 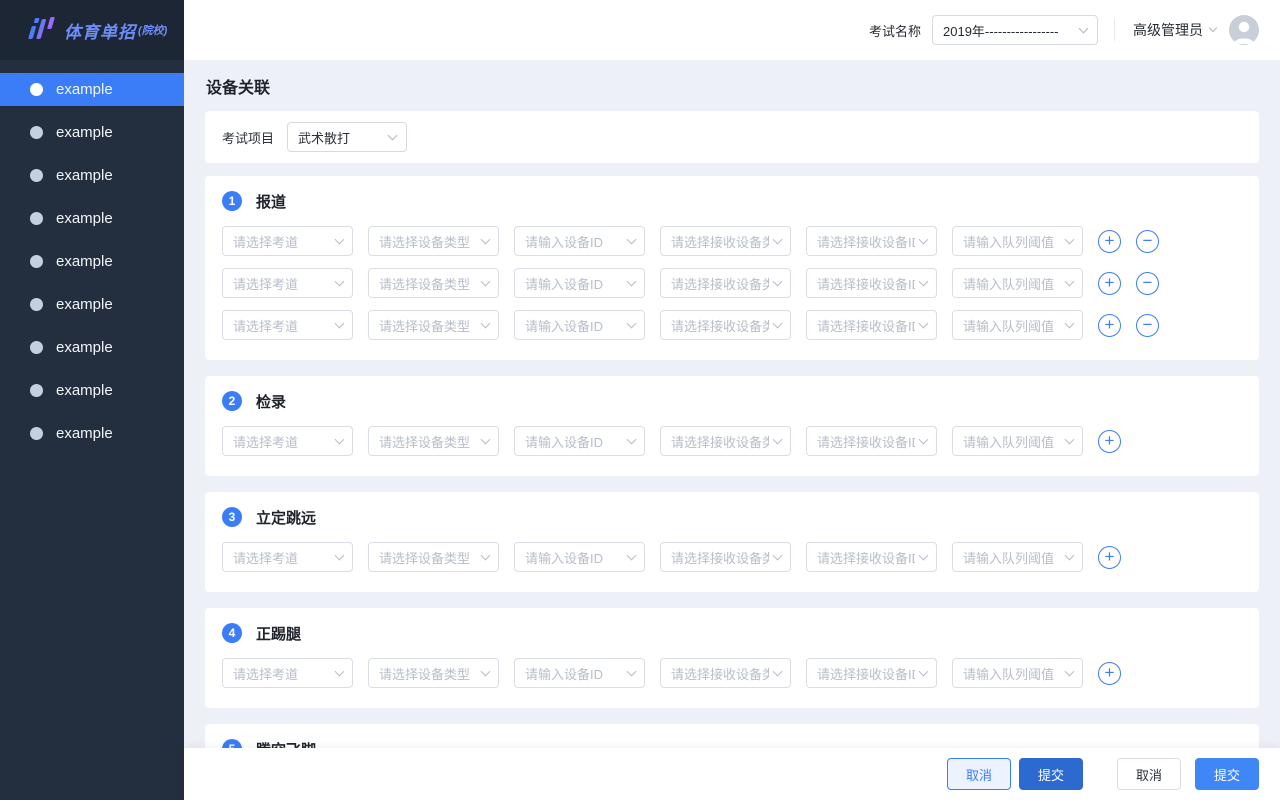 What do you see at coordinates (286, 518) in the screenshot?
I see `section-title: 立定跳远` at bounding box center [286, 518].